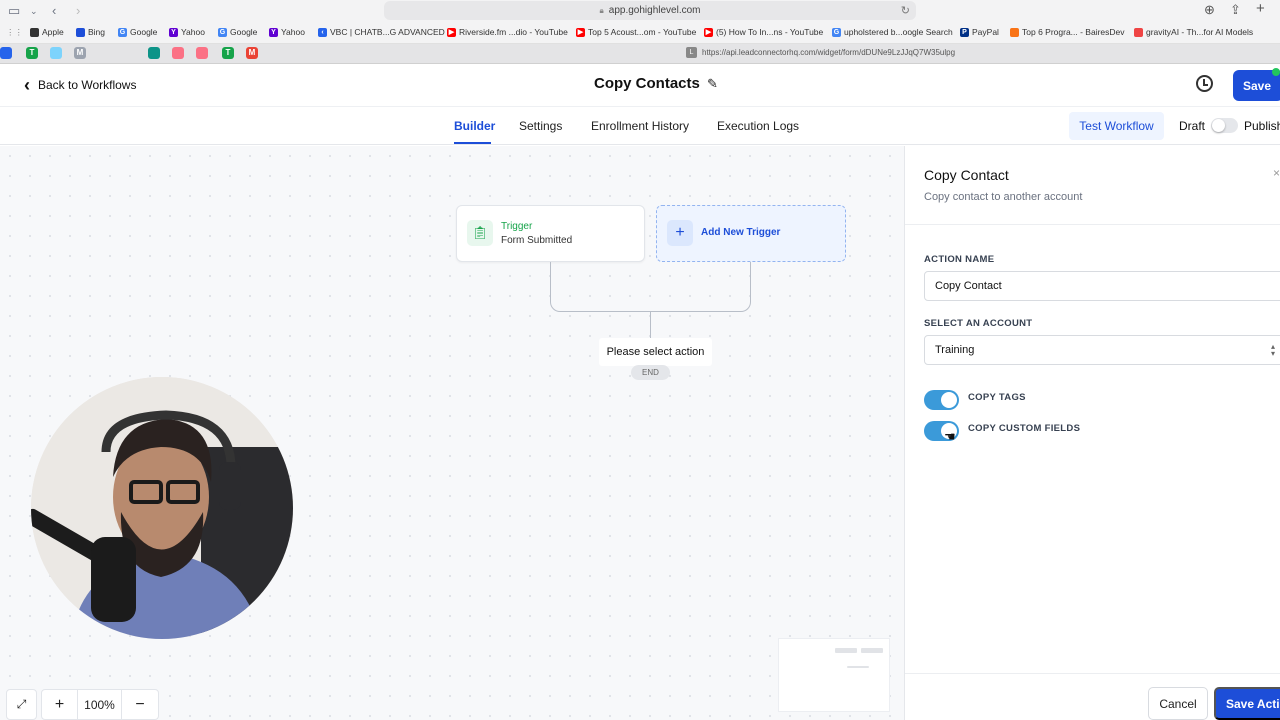  I want to click on cancel-button: Cancel, so click(1178, 703).